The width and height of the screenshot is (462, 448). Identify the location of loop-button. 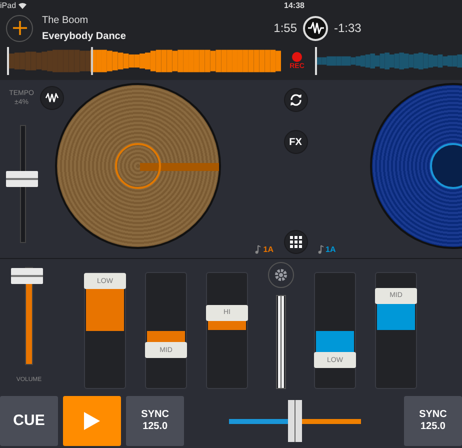
(296, 100).